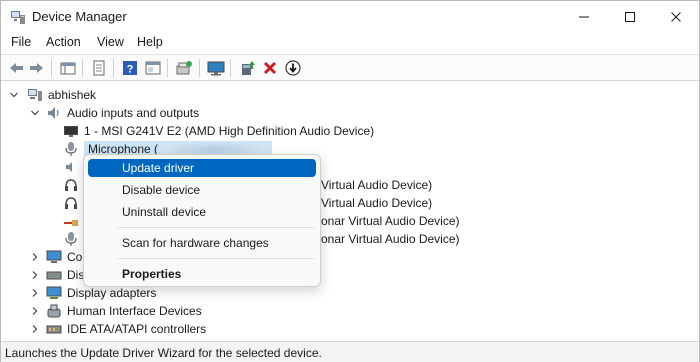 The width and height of the screenshot is (700, 362). I want to click on category-display-label: Display adapters, so click(112, 293).